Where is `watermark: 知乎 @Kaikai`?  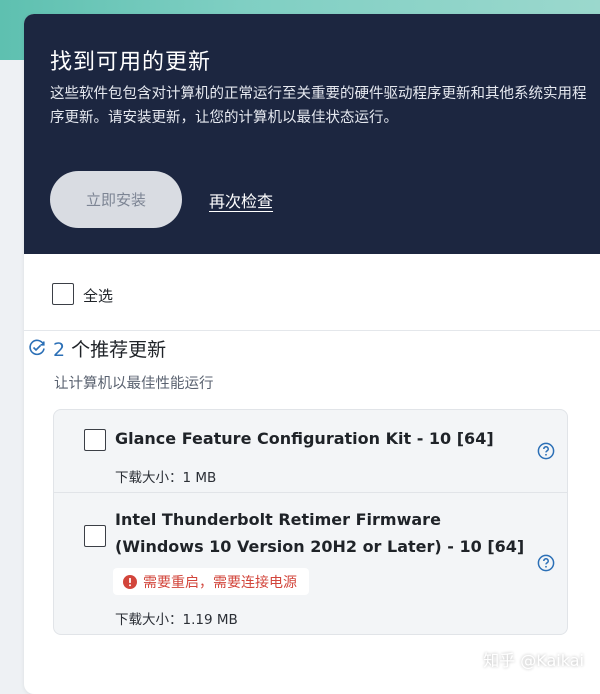
watermark: 知乎 @Kaikai is located at coordinates (533, 660).